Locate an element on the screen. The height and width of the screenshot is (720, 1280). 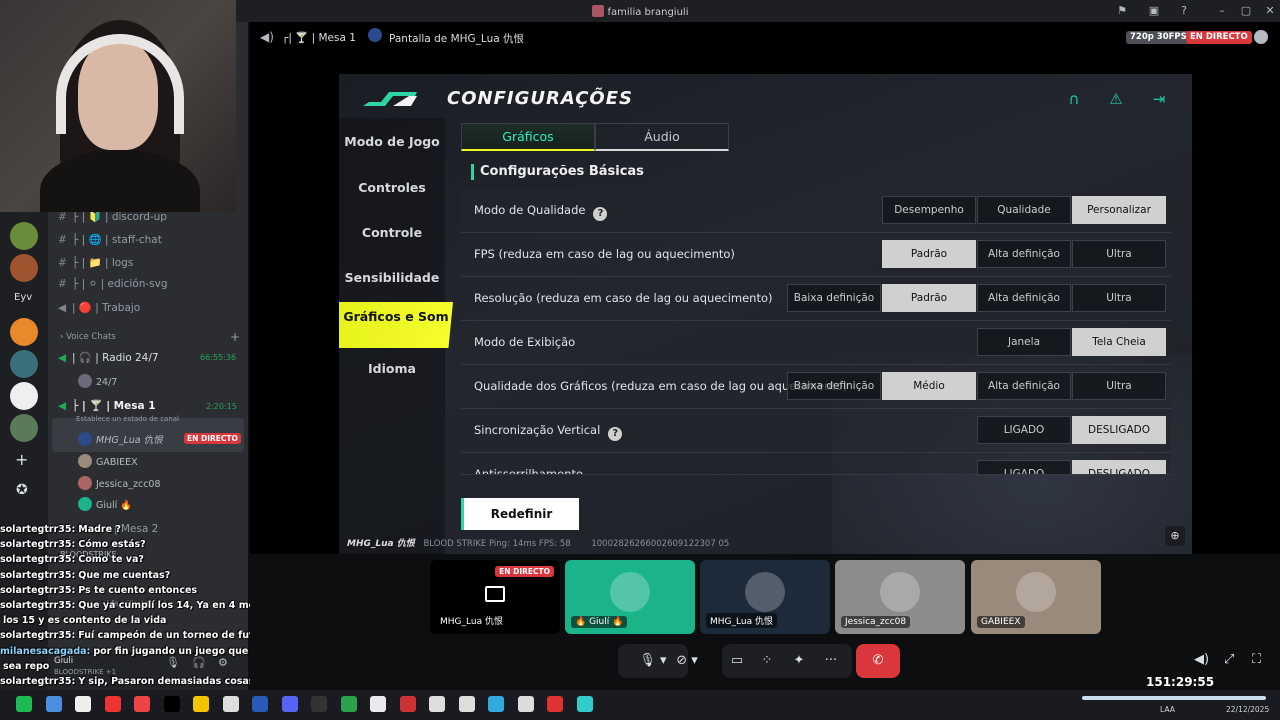
participant-tile: Jessica_zcc08 is located at coordinates (900, 597).